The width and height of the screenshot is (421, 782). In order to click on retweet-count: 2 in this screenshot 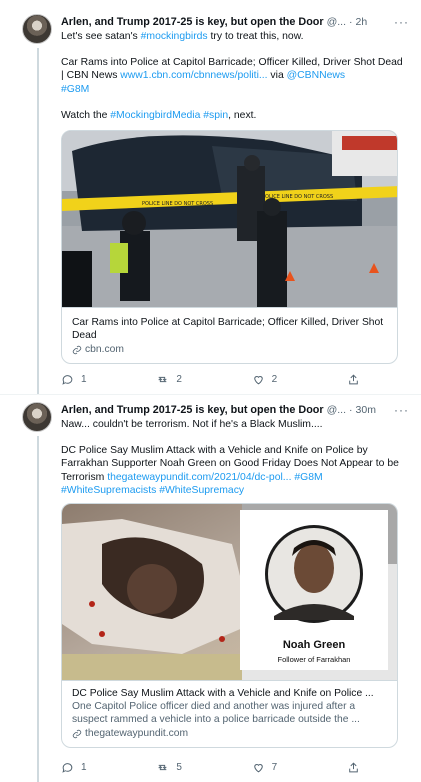, I will do `click(179, 379)`.